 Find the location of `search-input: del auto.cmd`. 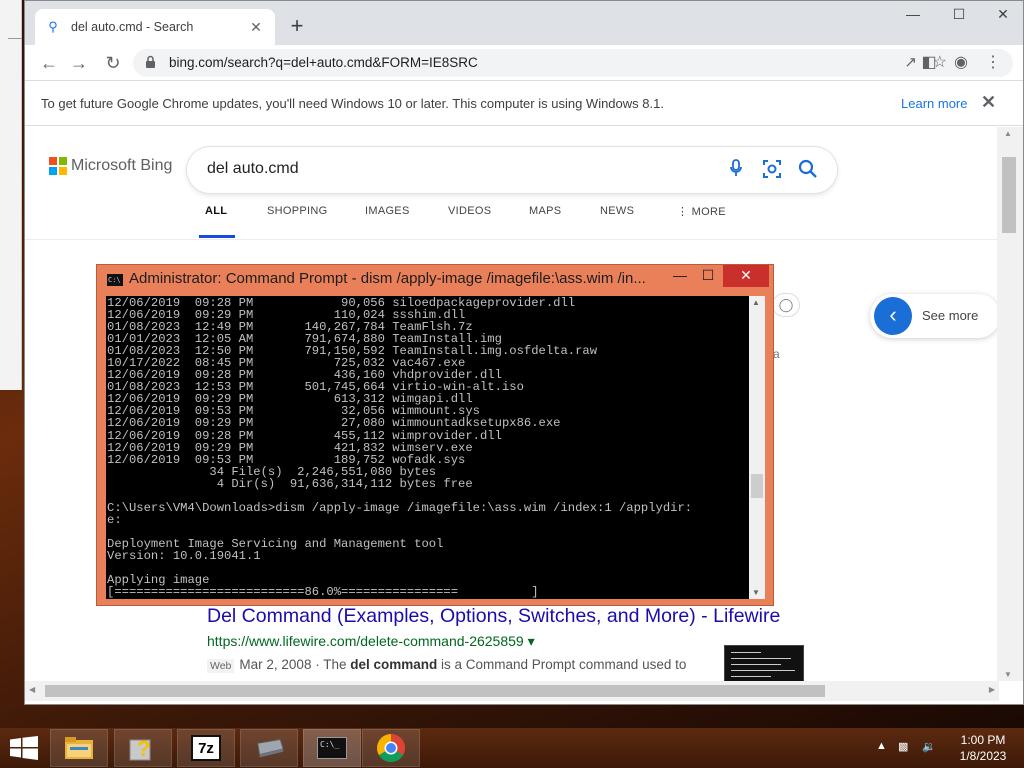

search-input: del auto.cmd is located at coordinates (253, 169).